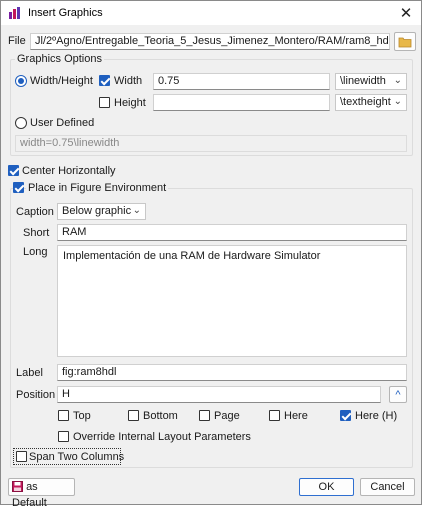  Describe the element at coordinates (162, 437) in the screenshot. I see `override-layout-label: Override Internal Layout Parameters` at that location.